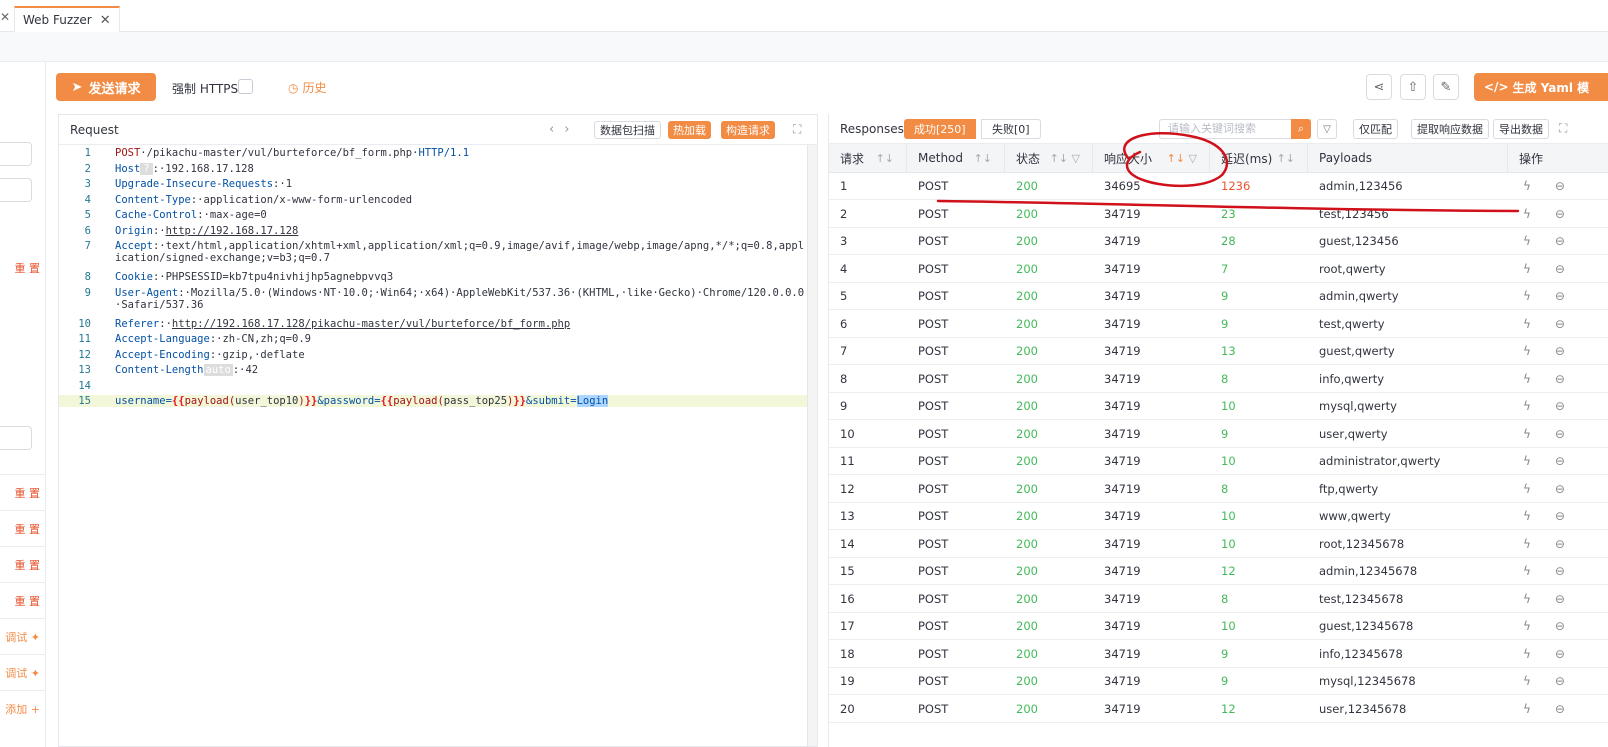  I want to click on build-request-button: 构造请求, so click(748, 130).